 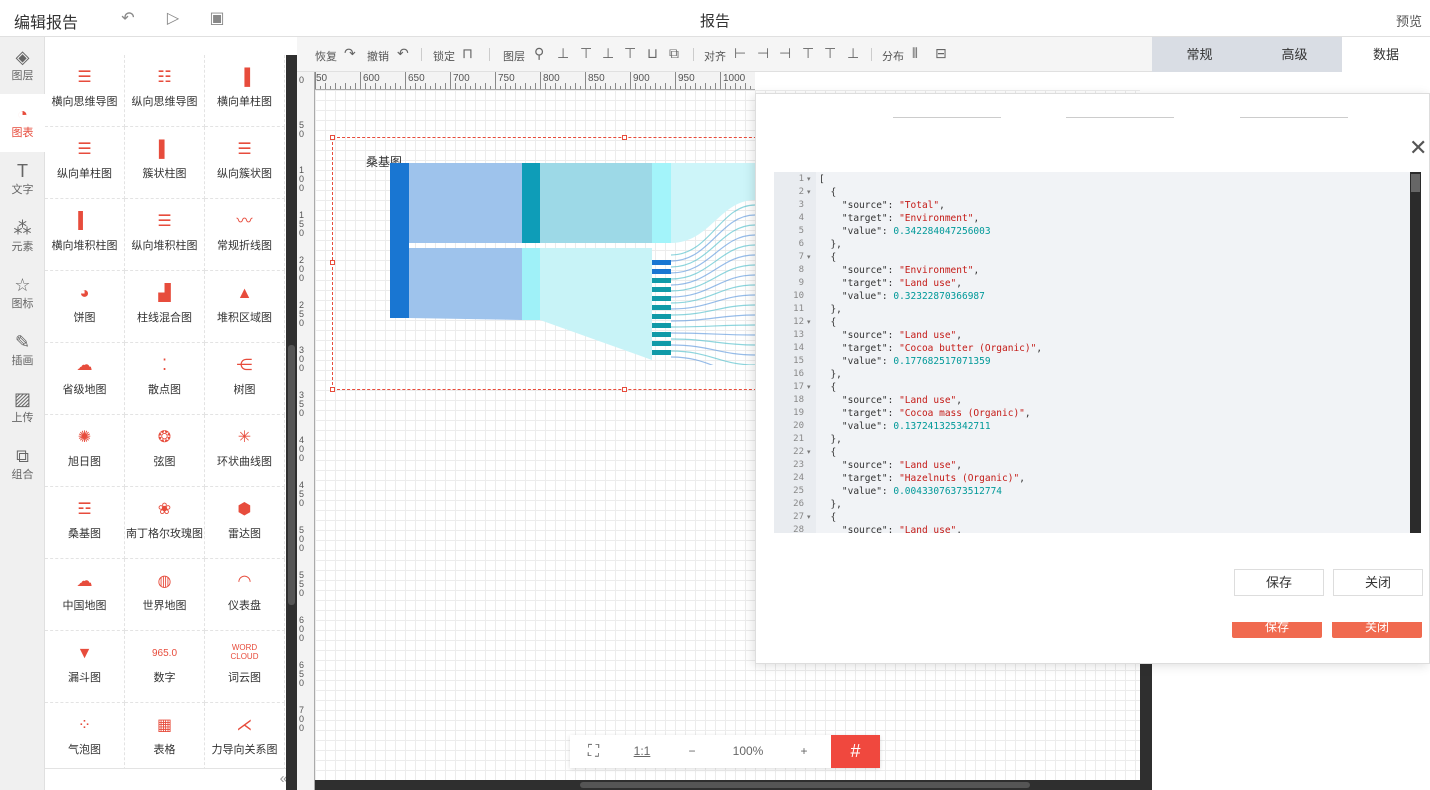 I want to click on palette-item: ◍ 世界地图, so click(x=165, y=595).